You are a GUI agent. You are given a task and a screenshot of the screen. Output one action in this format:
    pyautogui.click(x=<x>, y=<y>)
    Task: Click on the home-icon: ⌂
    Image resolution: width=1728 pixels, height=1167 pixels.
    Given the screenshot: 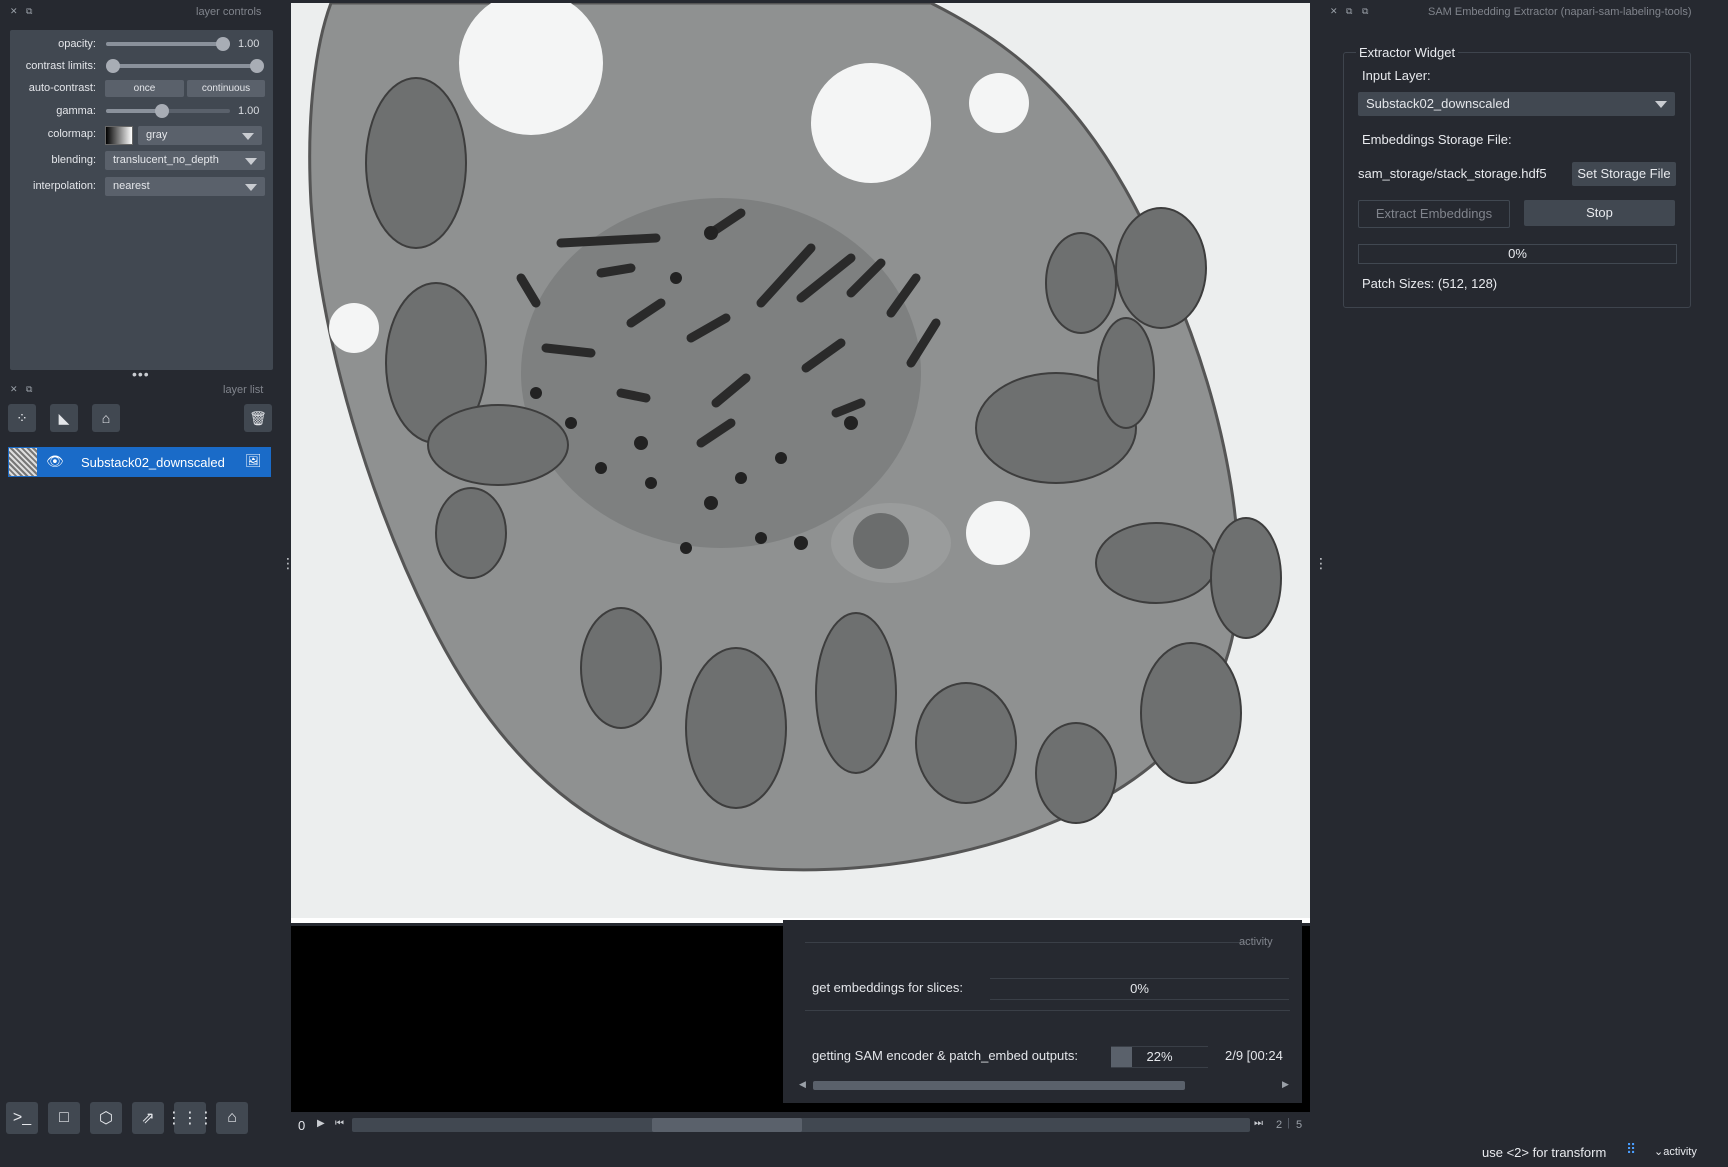 What is the action you would take?
    pyautogui.click(x=232, y=1117)
    